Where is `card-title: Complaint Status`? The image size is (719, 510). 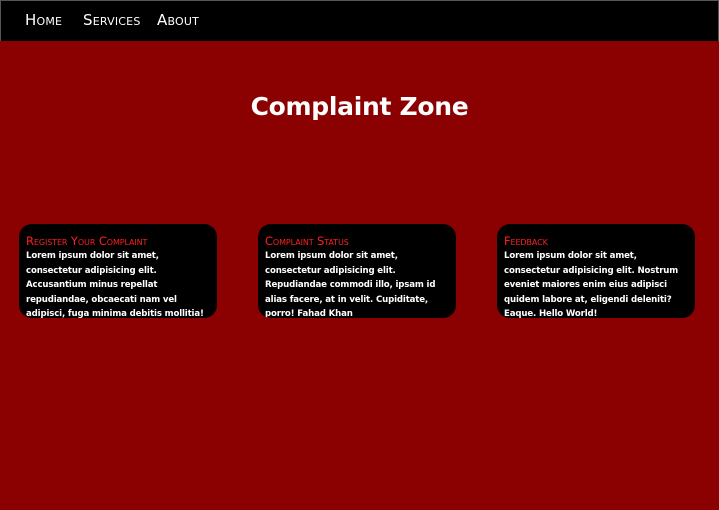
card-title: Complaint Status is located at coordinates (307, 241).